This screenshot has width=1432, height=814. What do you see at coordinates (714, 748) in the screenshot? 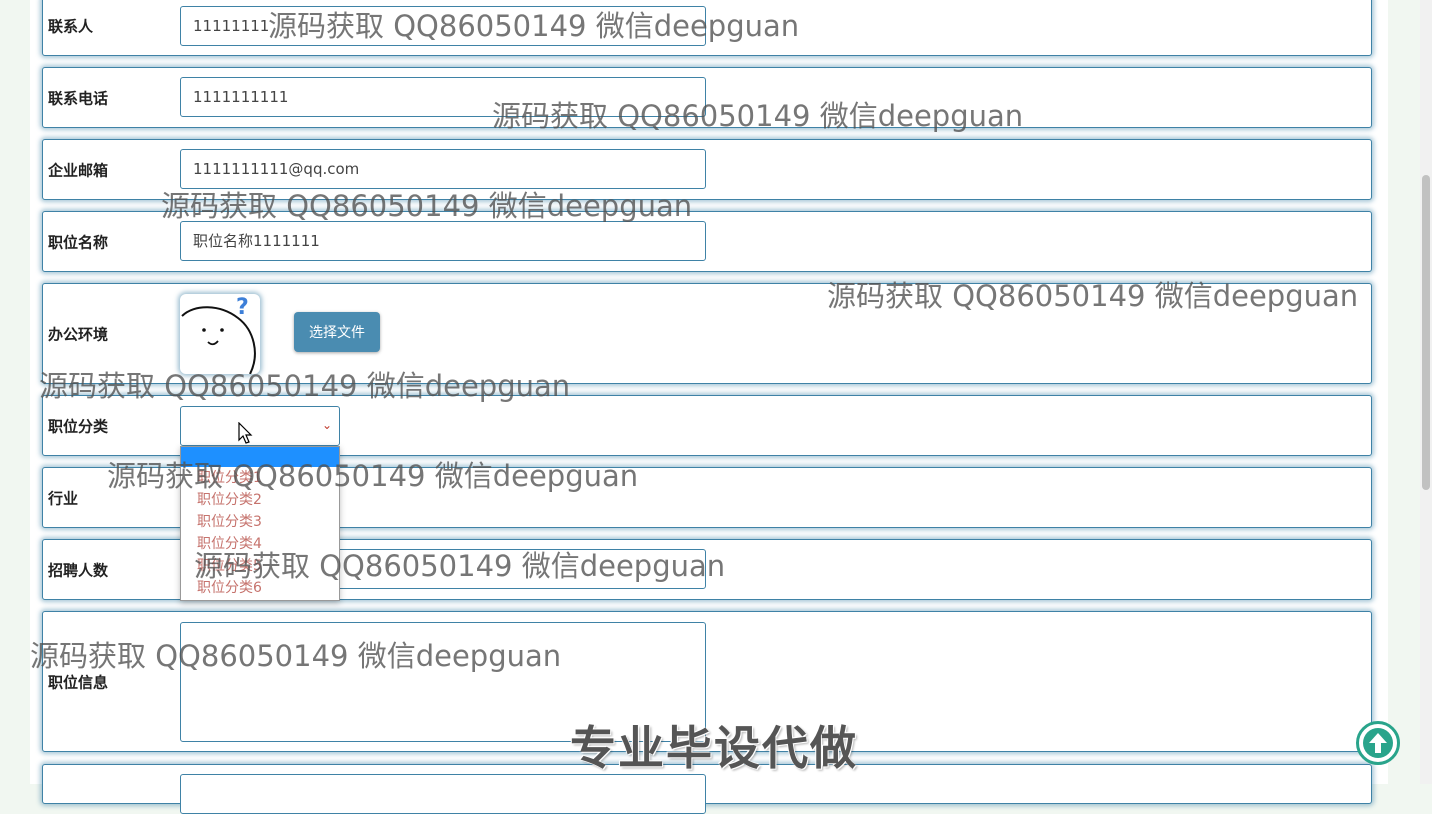
I see `promo-banner-text: 专业毕设代做` at bounding box center [714, 748].